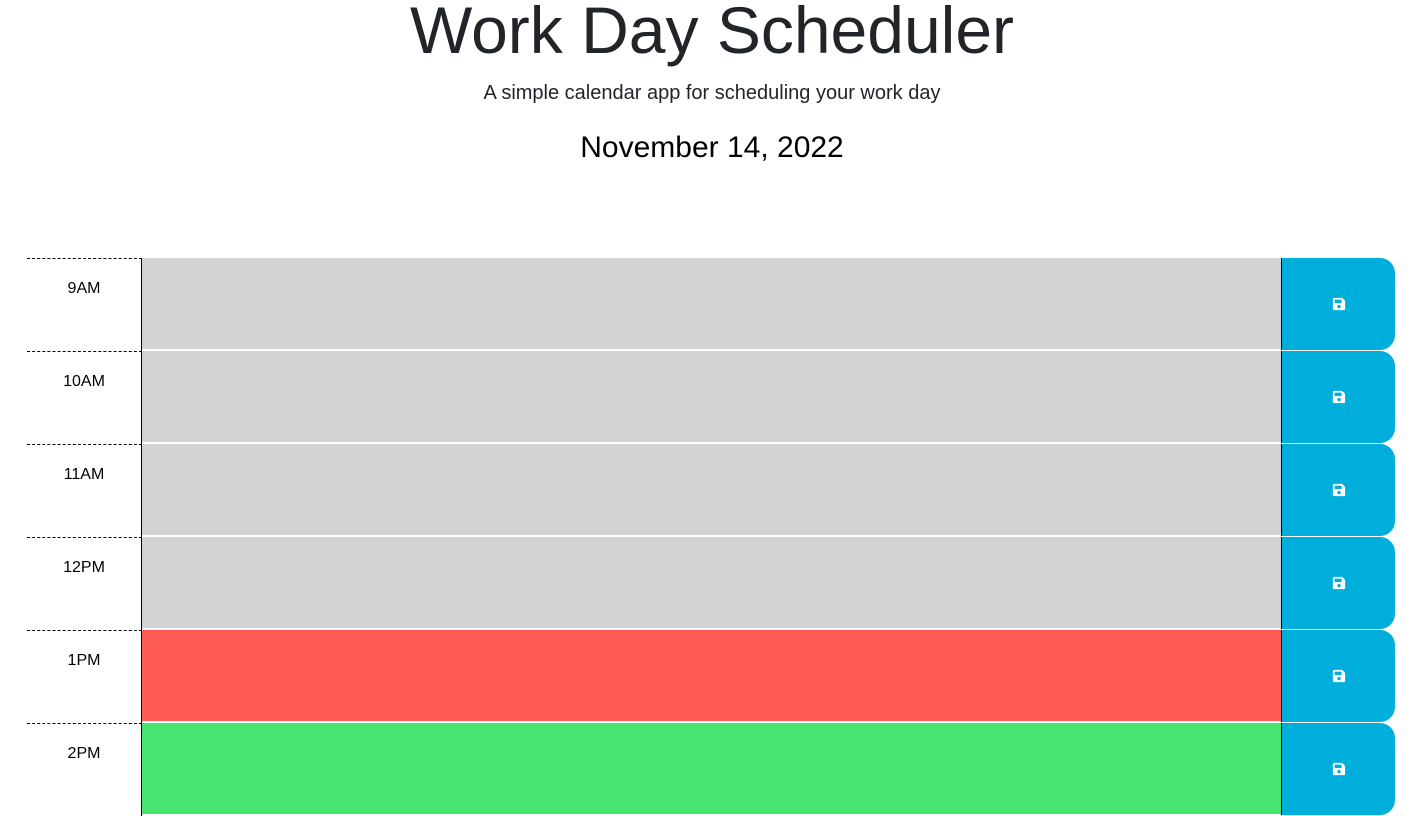  I want to click on current-date: November 14, 2022, so click(712, 147).